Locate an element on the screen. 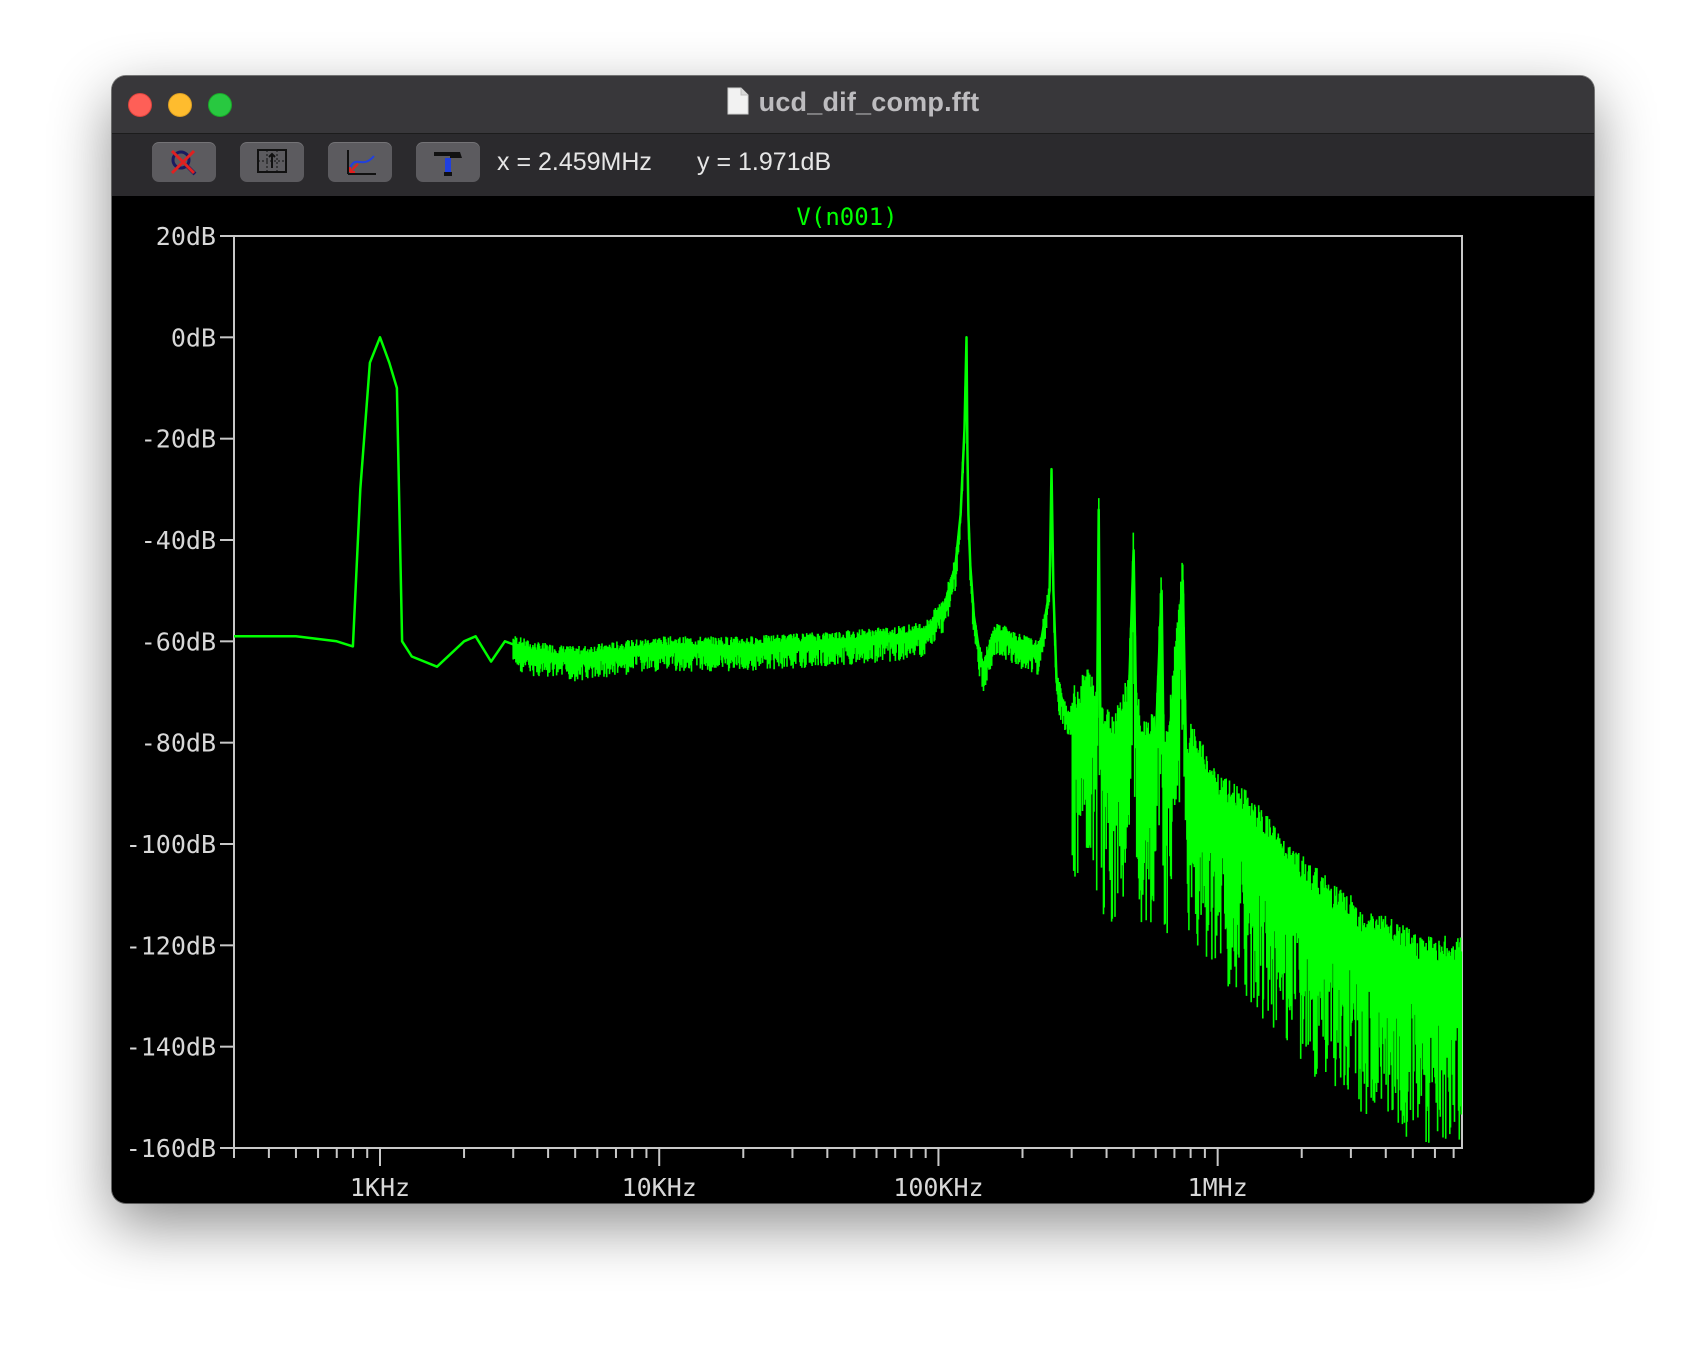 The image size is (1702, 1348). y-tick-label: -20dB is located at coordinates (178, 439).